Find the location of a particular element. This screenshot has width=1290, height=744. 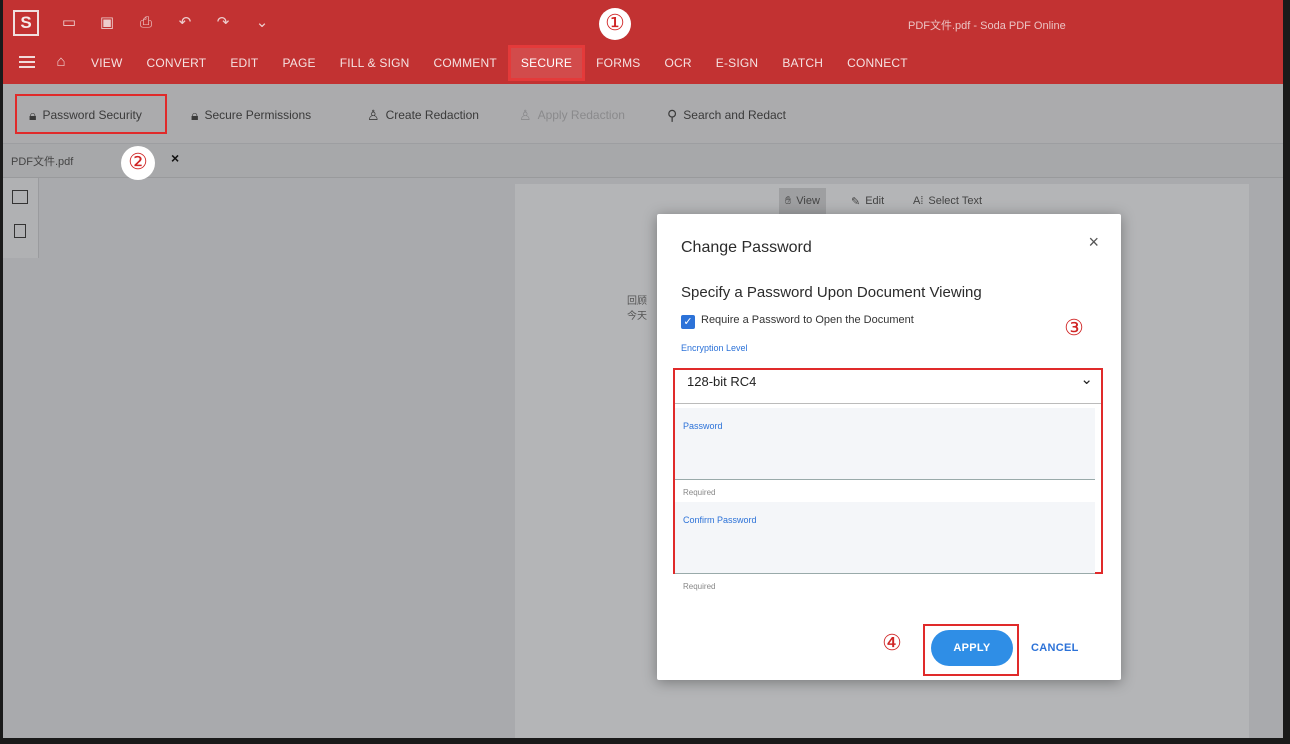

left-rail is located at coordinates (21, 218).